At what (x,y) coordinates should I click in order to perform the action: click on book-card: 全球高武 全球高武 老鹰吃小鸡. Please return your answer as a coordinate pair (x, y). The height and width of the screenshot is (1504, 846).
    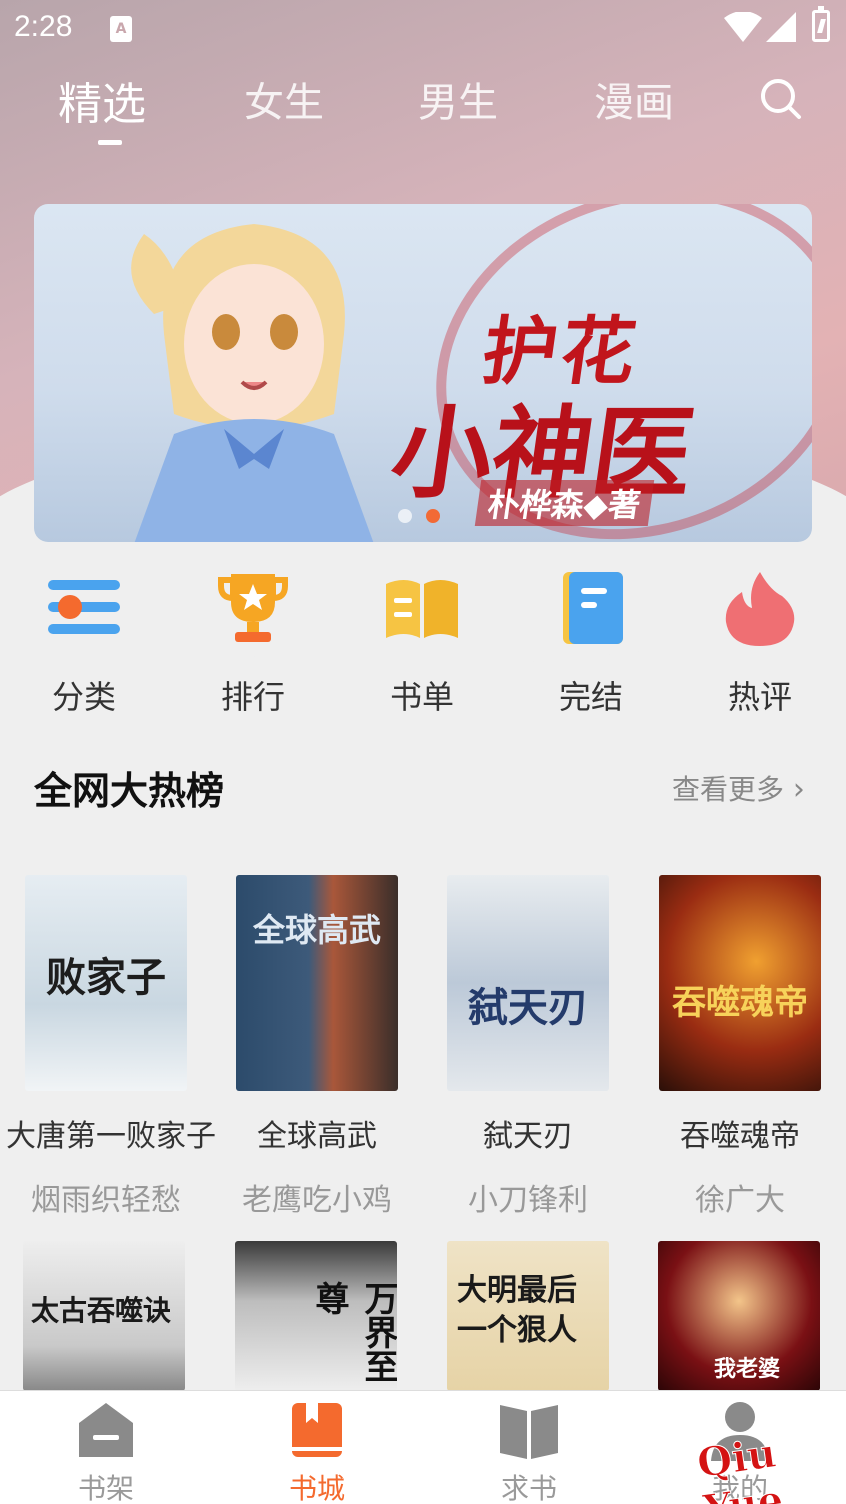
    Looking at the image, I should click on (317, 1047).